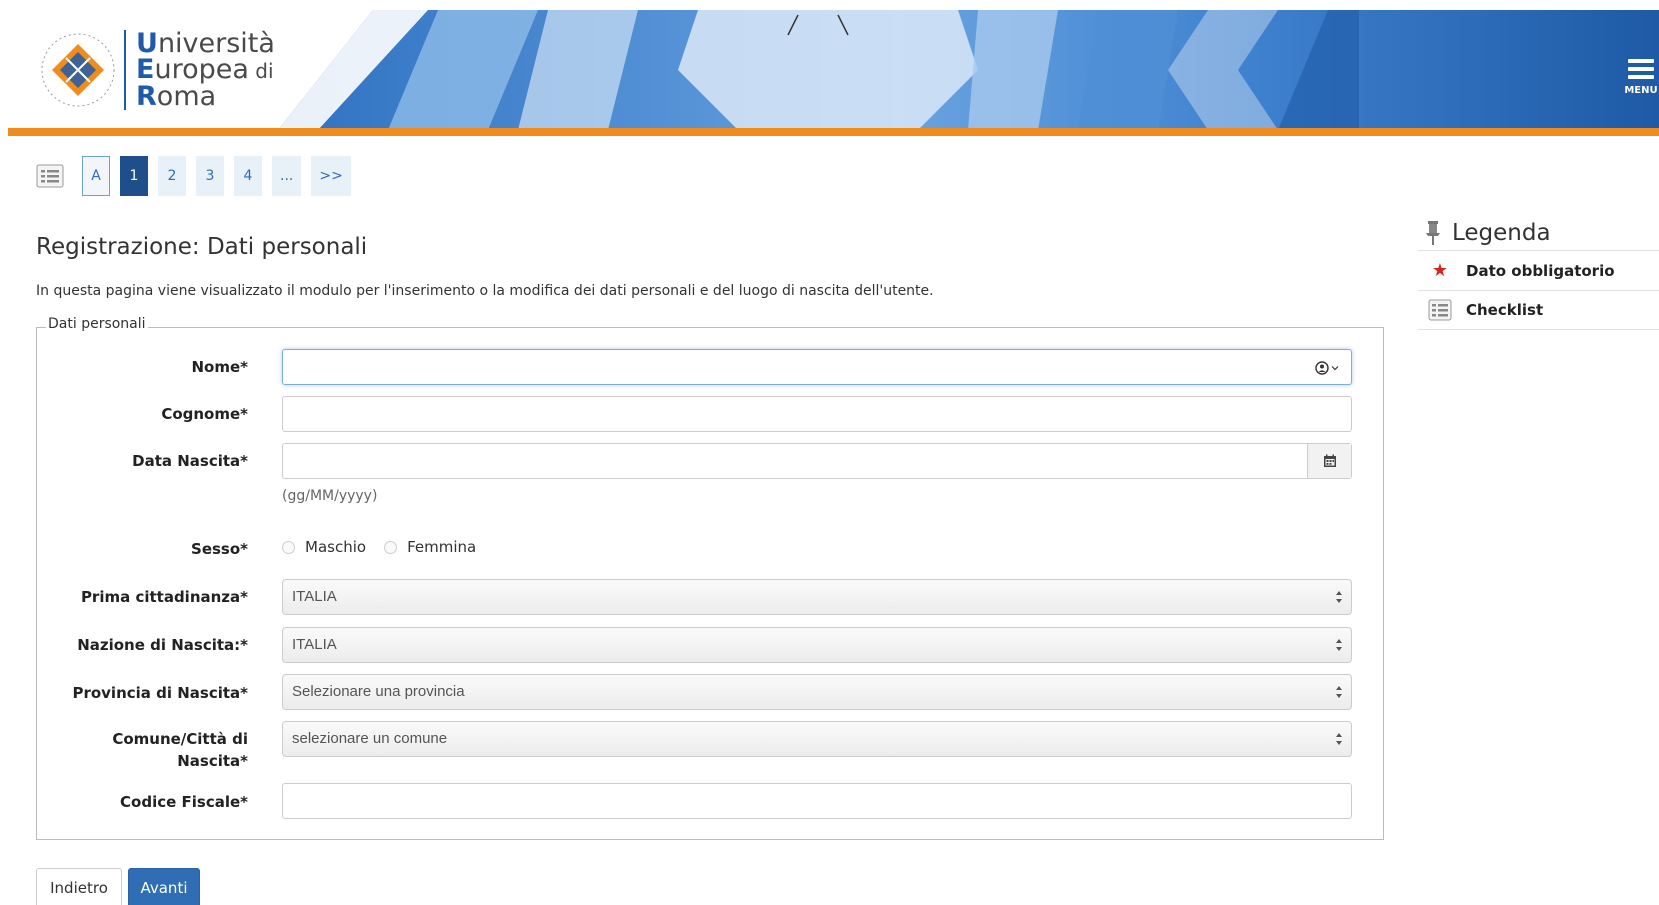  I want to click on star-icon: ★, so click(1440, 270).